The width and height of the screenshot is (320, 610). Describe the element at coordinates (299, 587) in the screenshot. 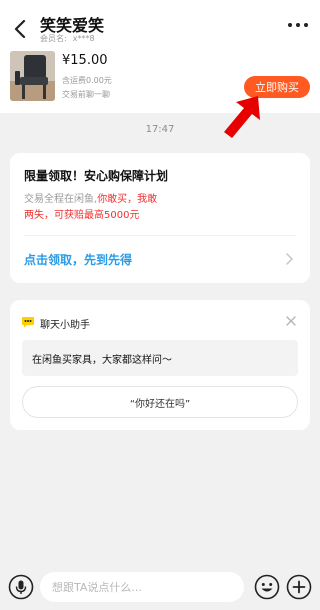

I see `plus-icon` at that location.